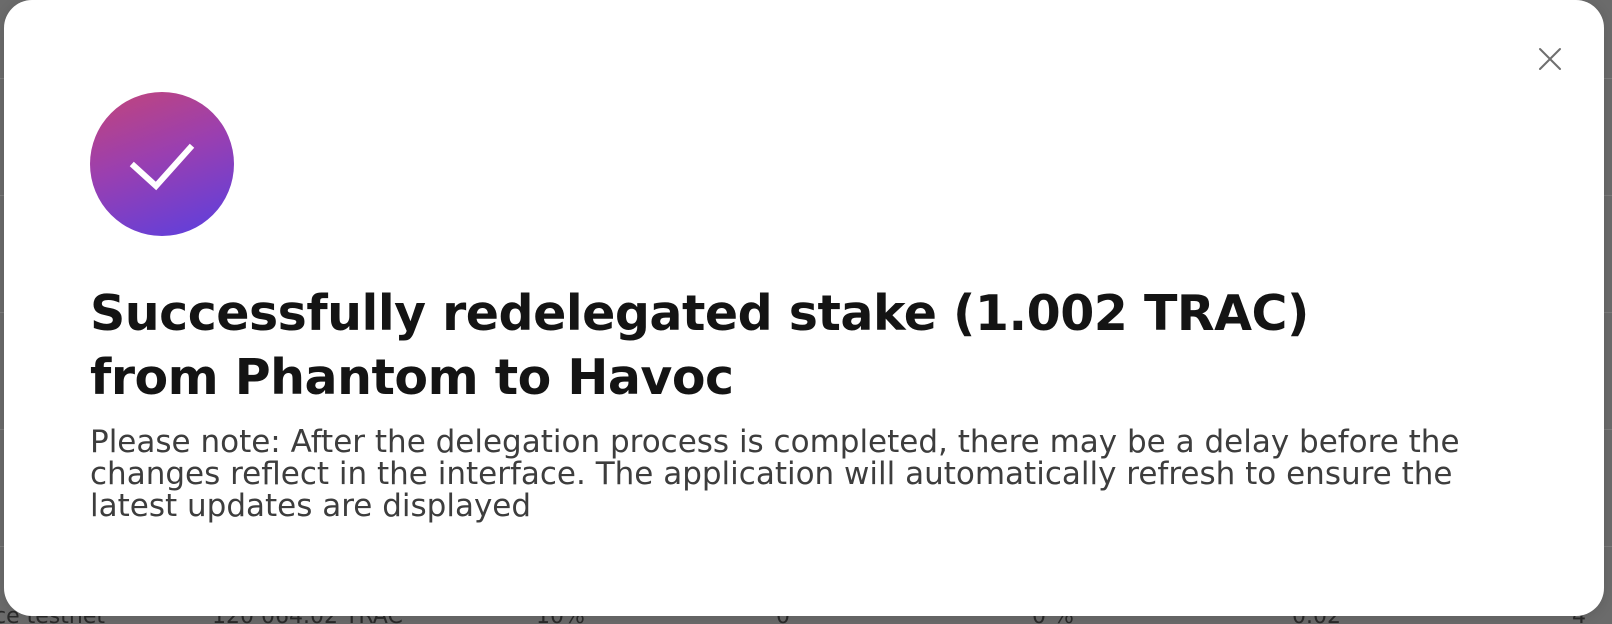 The image size is (1612, 624). I want to click on success-badge, so click(162, 164).